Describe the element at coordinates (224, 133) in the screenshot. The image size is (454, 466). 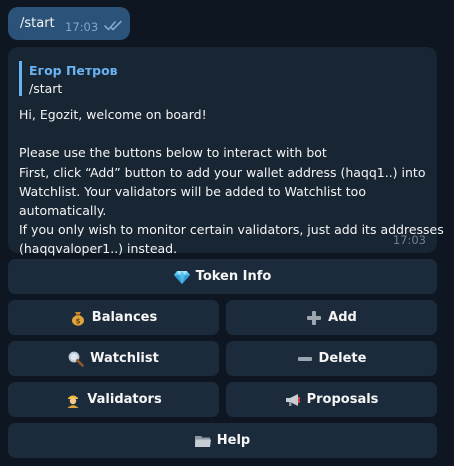
I see `message-line` at that location.